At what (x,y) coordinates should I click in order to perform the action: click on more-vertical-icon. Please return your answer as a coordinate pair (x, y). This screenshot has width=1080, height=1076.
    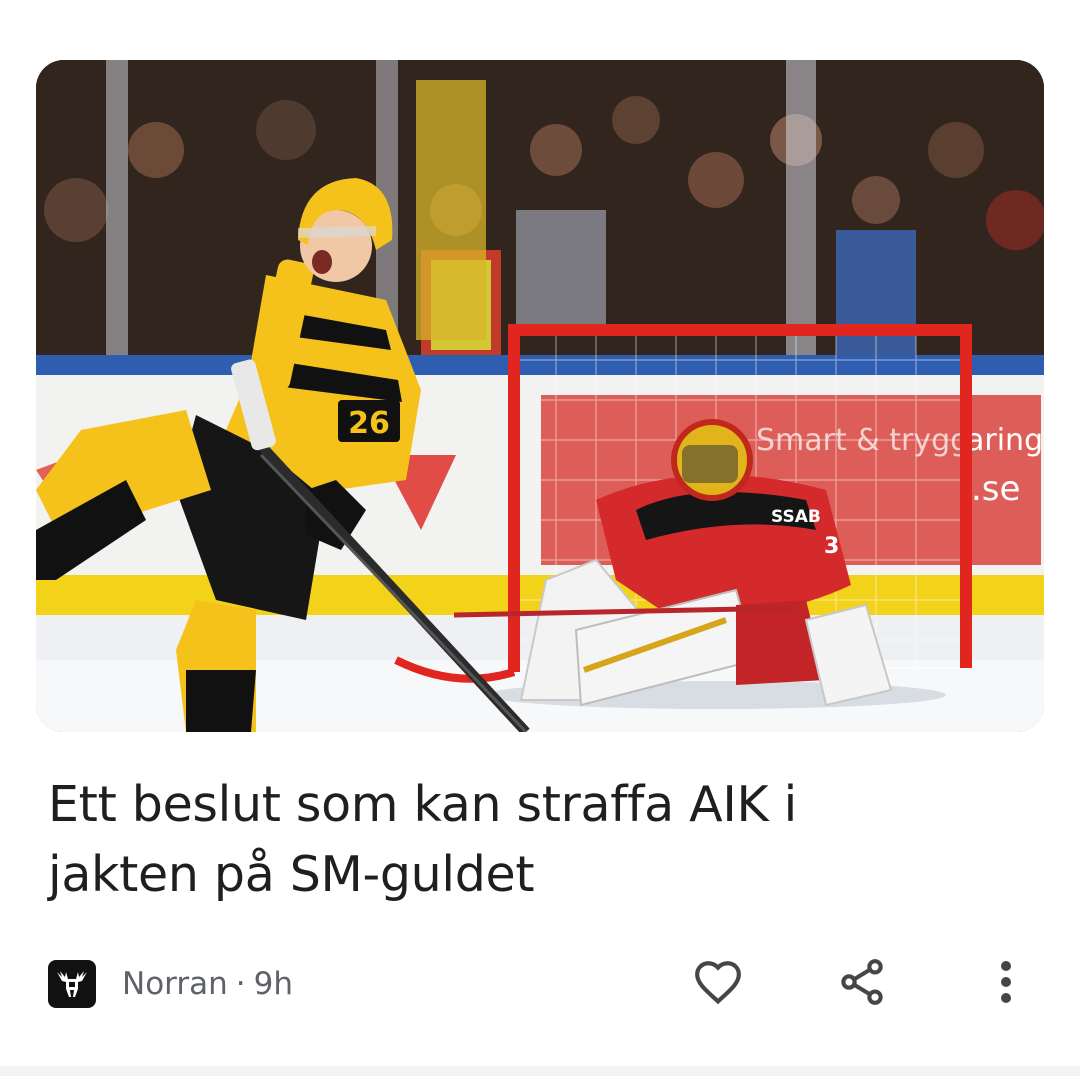
    Looking at the image, I should click on (1006, 982).